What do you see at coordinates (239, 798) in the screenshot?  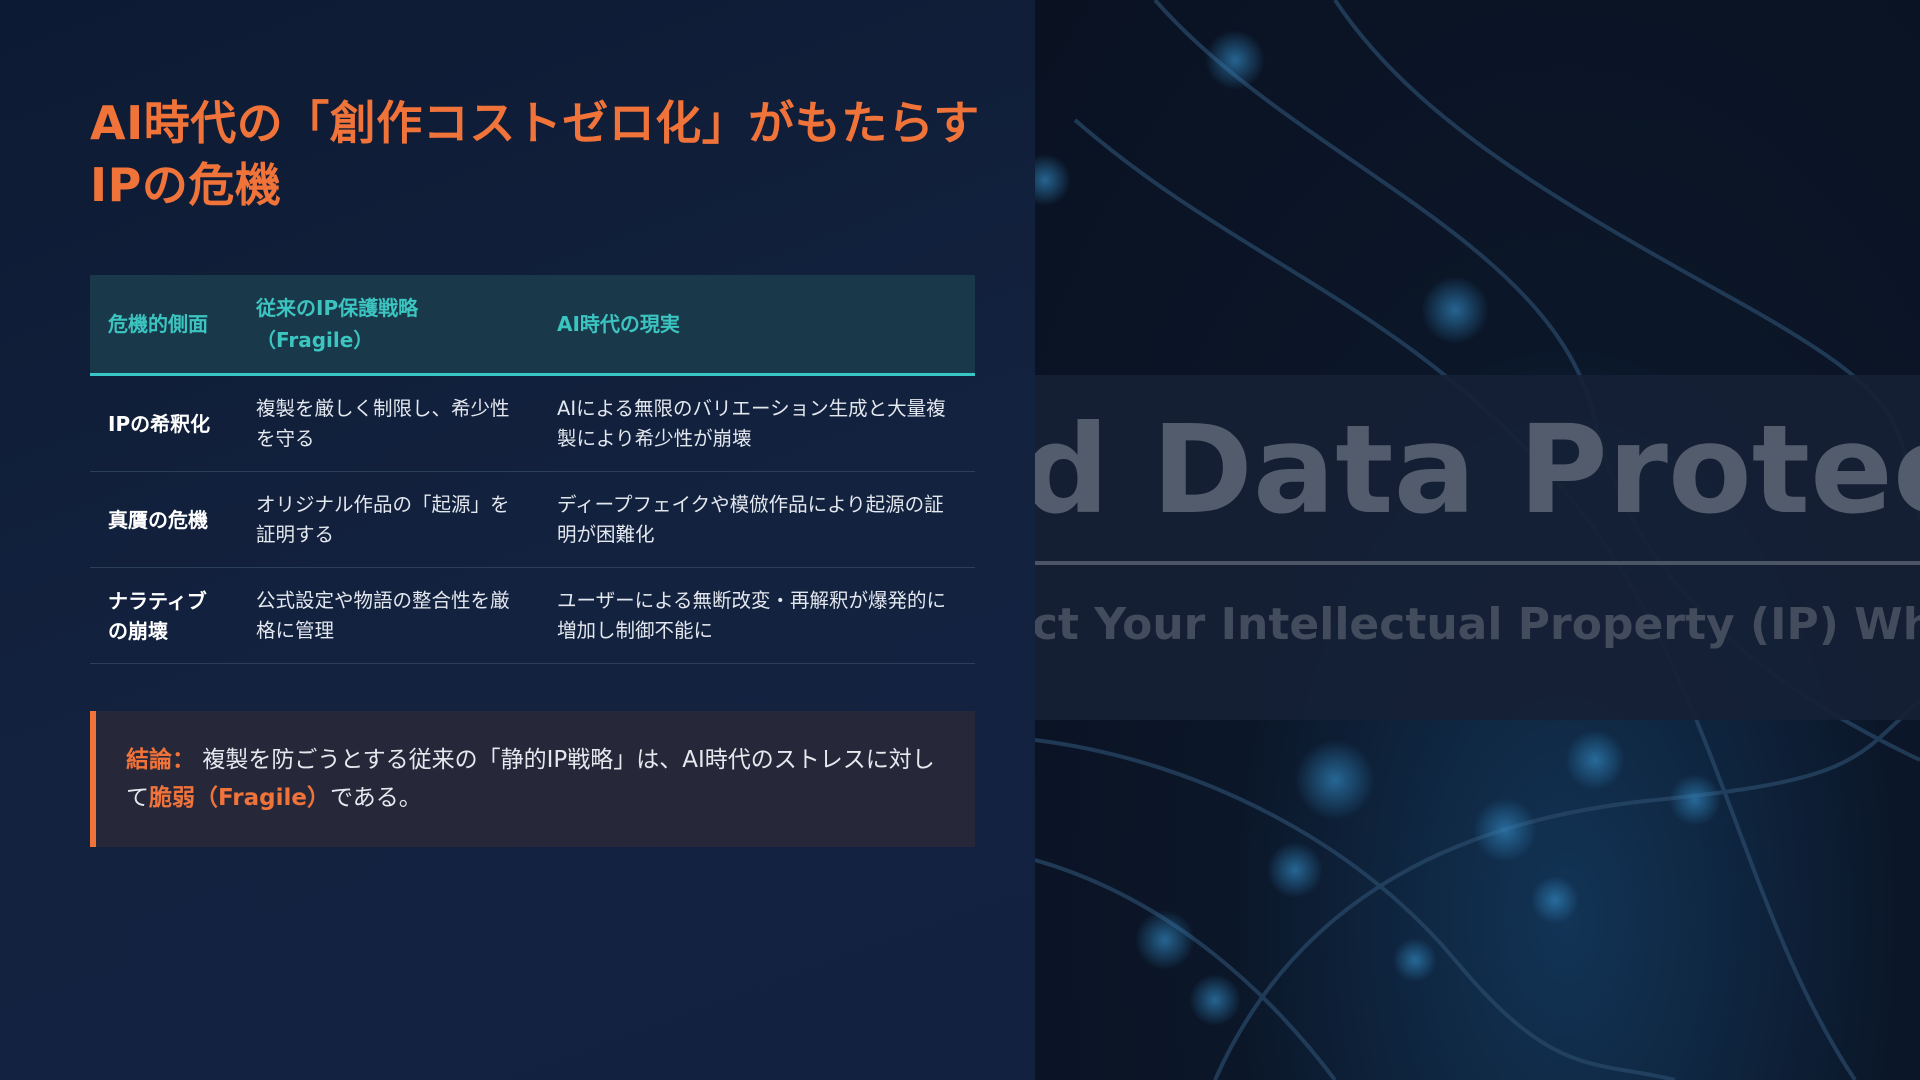 I see `conclusion-emphasis: 脆弱（Fragile）` at bounding box center [239, 798].